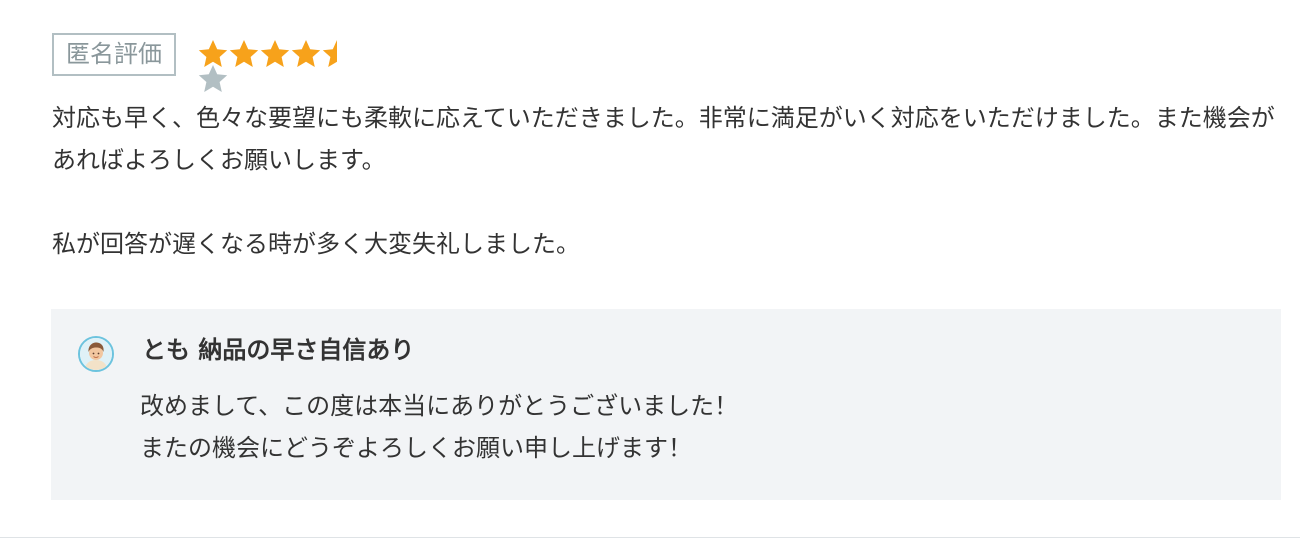 This screenshot has width=1300, height=540. I want to click on star-rating, so click(272, 66).